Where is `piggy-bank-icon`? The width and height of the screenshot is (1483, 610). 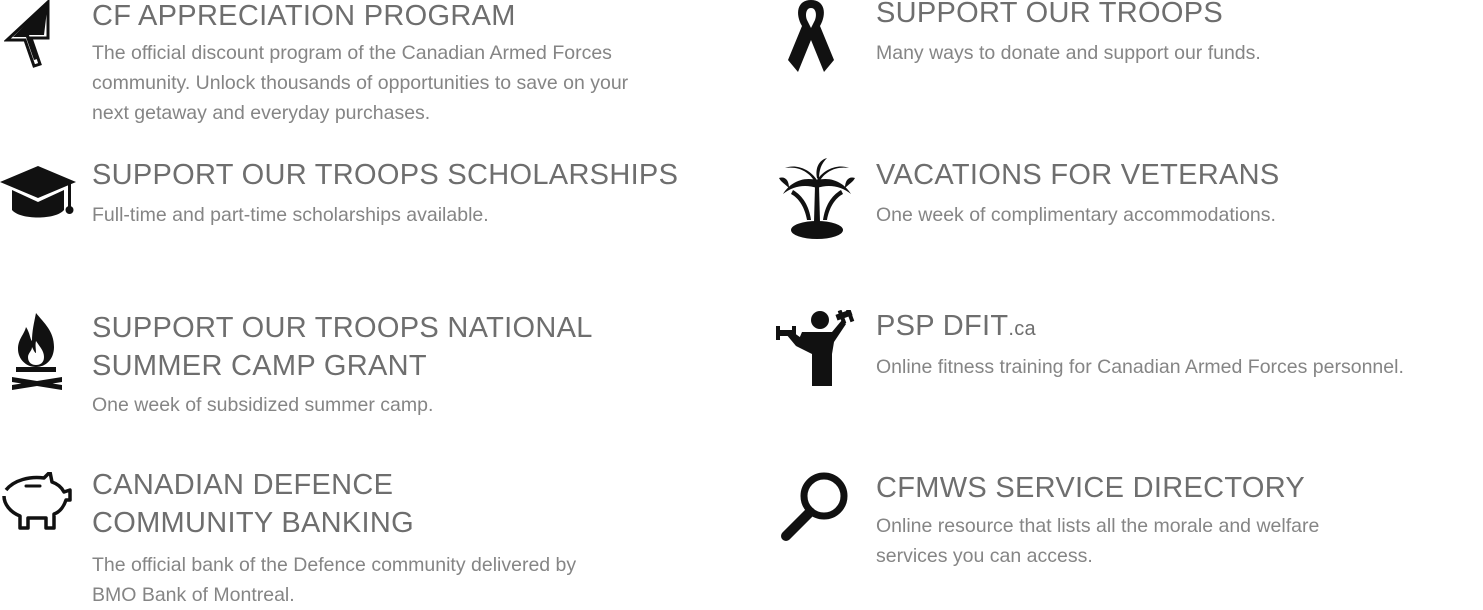
piggy-bank-icon is located at coordinates (39, 503).